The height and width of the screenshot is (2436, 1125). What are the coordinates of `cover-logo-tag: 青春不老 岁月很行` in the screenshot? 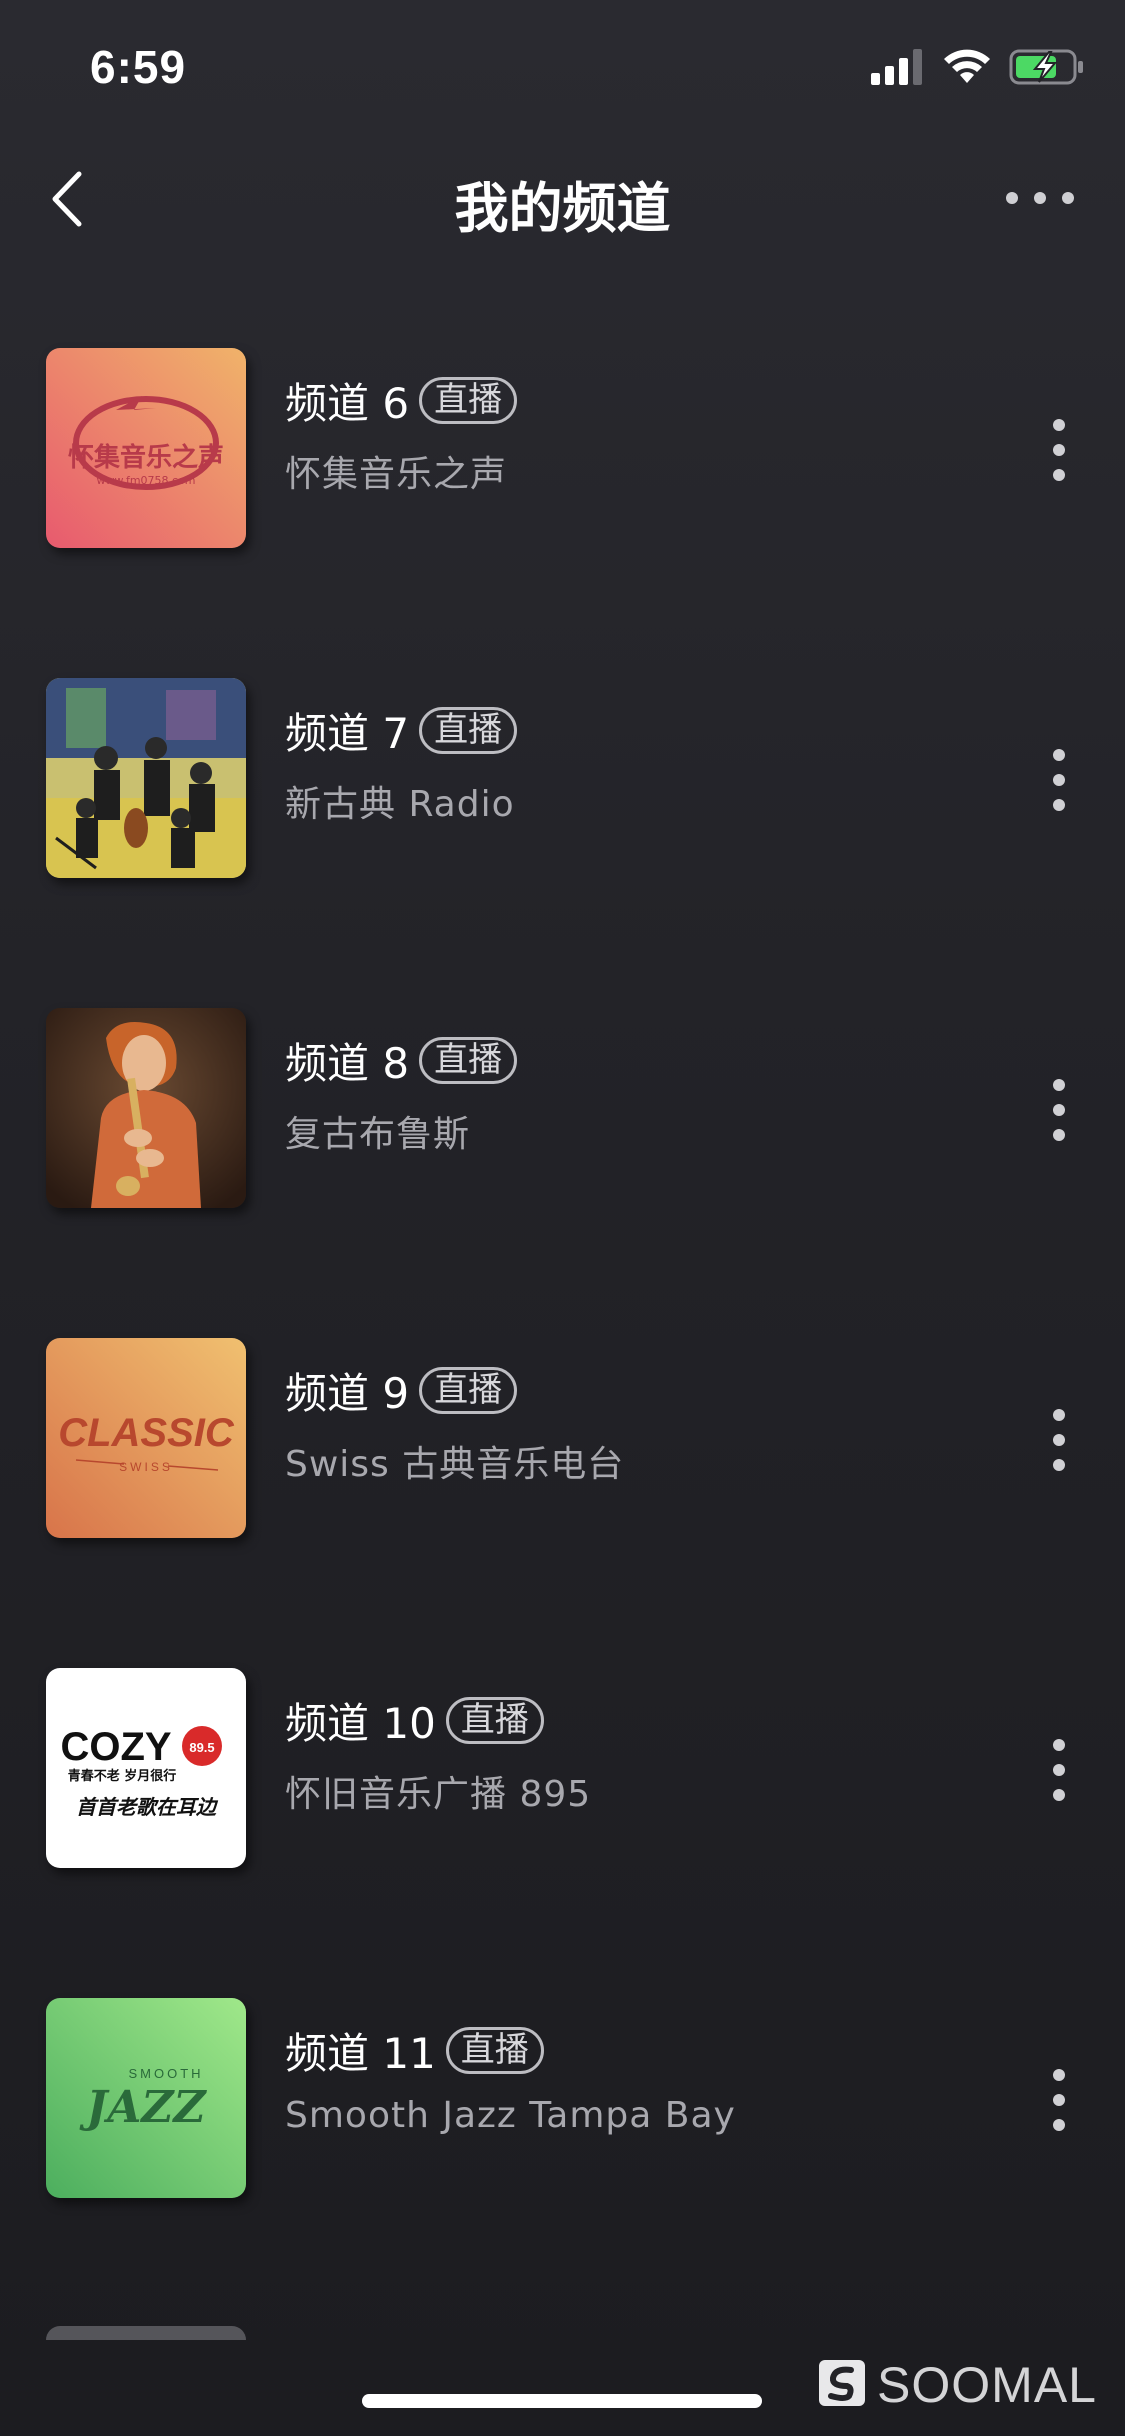 It's located at (122, 1776).